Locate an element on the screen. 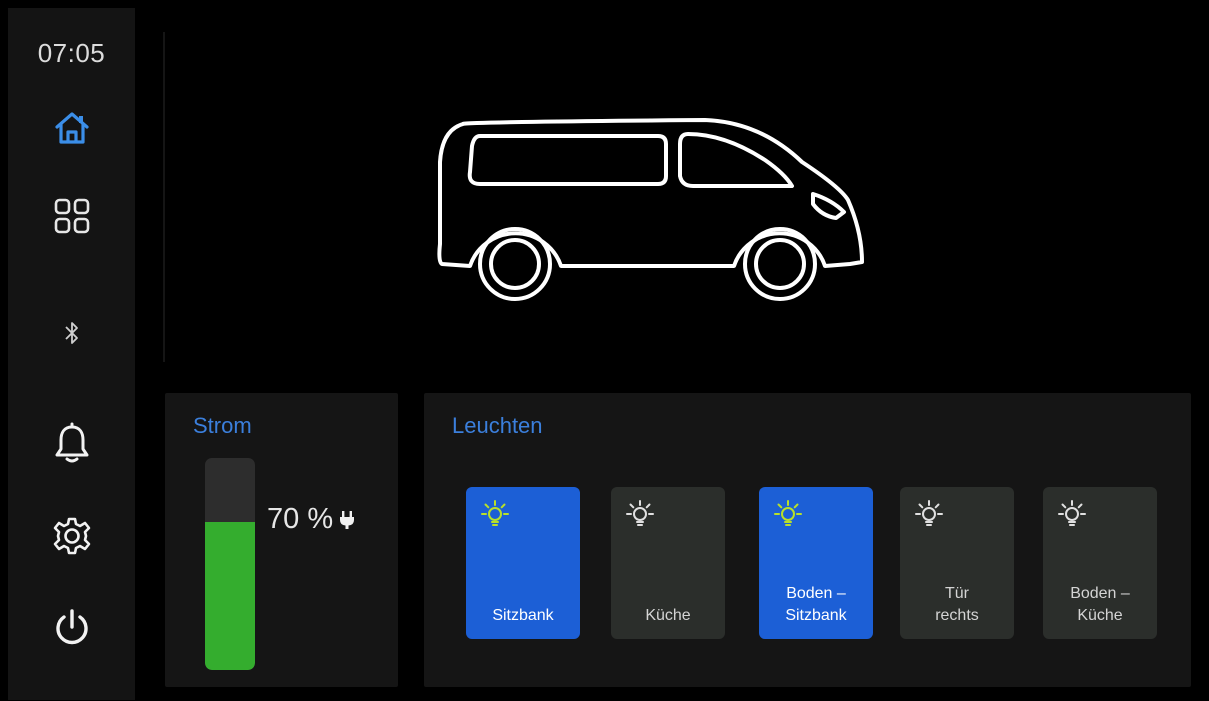 This screenshot has width=1209, height=701. nav-apps is located at coordinates (71, 216).